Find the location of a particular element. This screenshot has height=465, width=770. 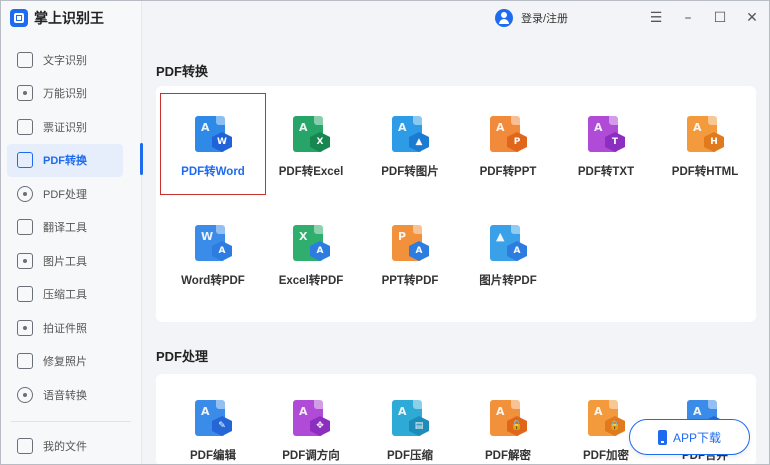

tool-card-0: A W PDF转Word is located at coordinates (213, 144).